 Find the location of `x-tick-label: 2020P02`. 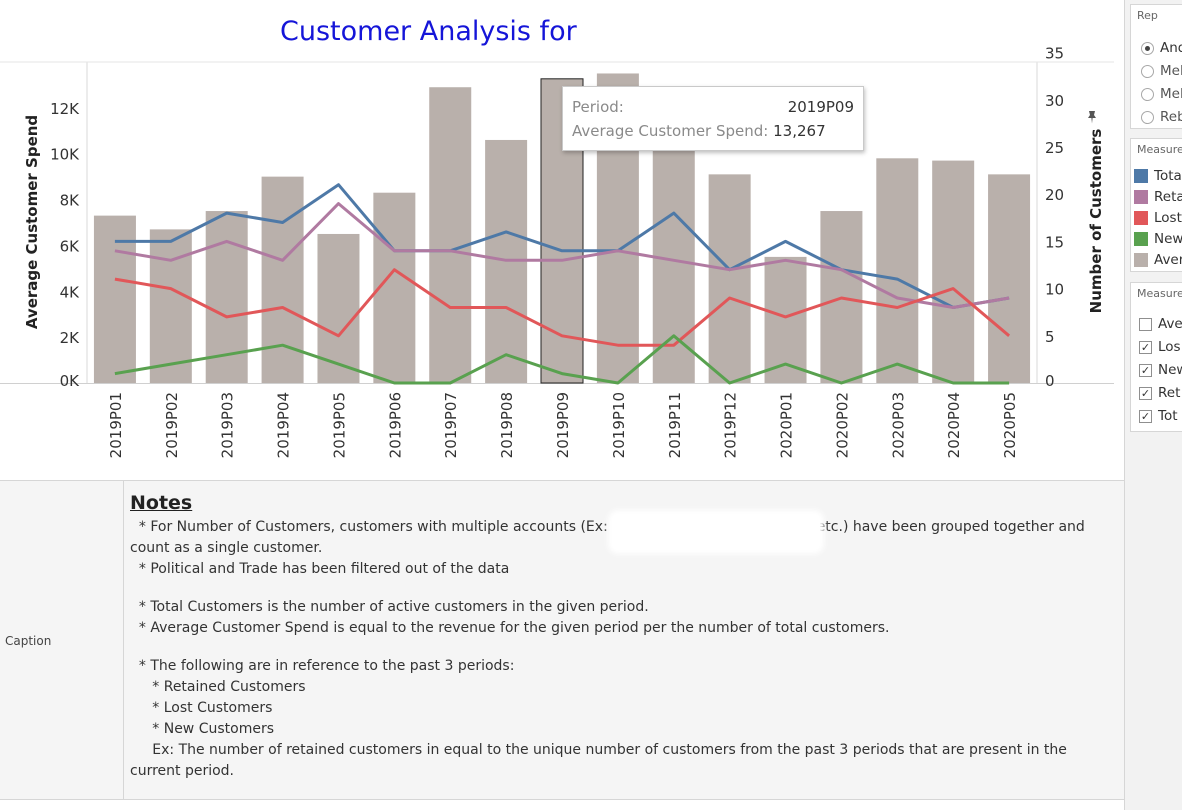

x-tick-label: 2020P02 is located at coordinates (842, 425).